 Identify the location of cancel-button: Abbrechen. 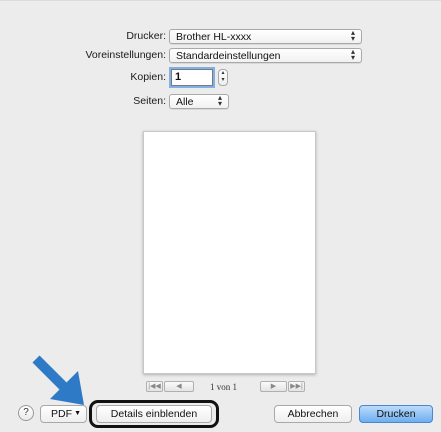
(313, 414).